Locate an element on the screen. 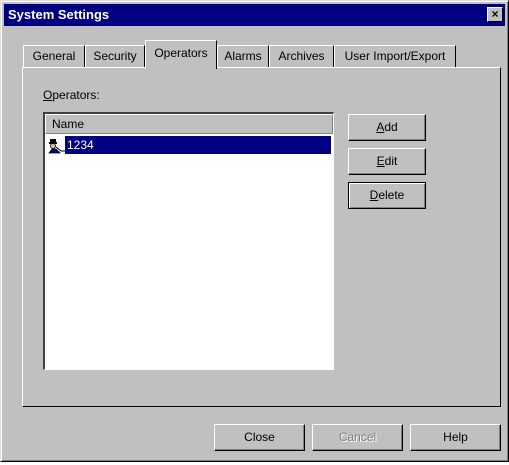 The image size is (509, 465). tab-alarms-label: Alarms is located at coordinates (243, 56).